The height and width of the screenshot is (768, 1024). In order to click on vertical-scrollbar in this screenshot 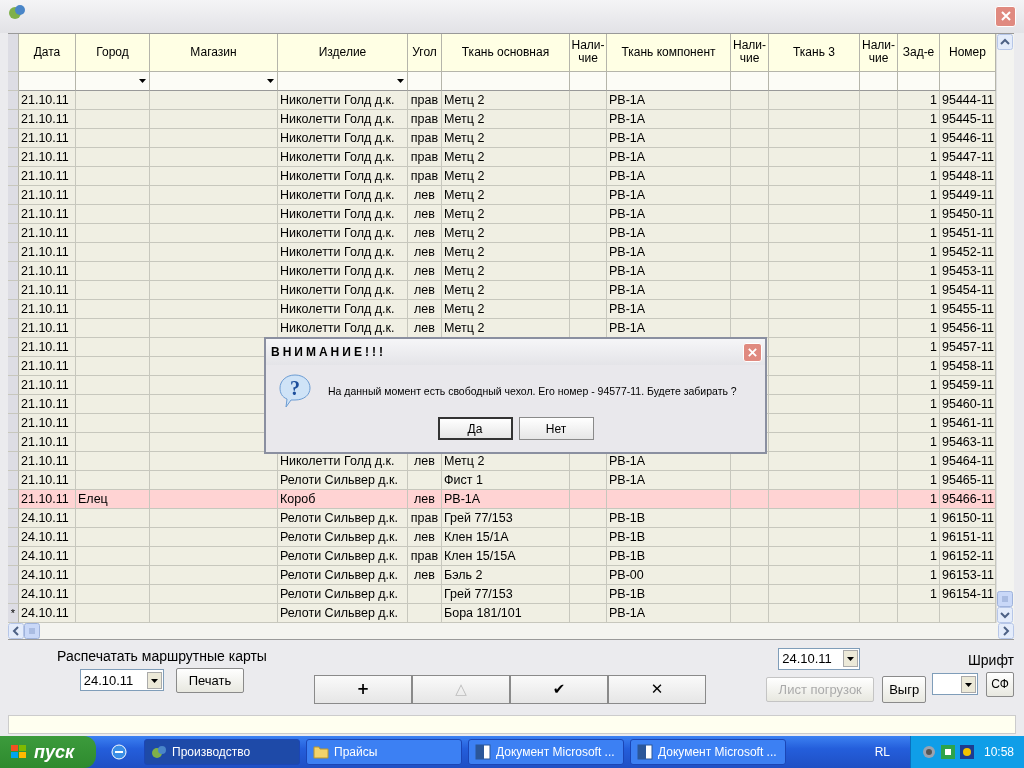, I will do `click(1005, 328)`.